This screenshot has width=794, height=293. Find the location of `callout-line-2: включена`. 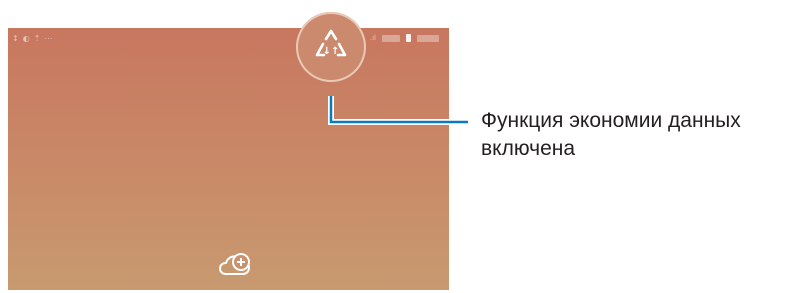

callout-line-2: включена is located at coordinates (528, 148).